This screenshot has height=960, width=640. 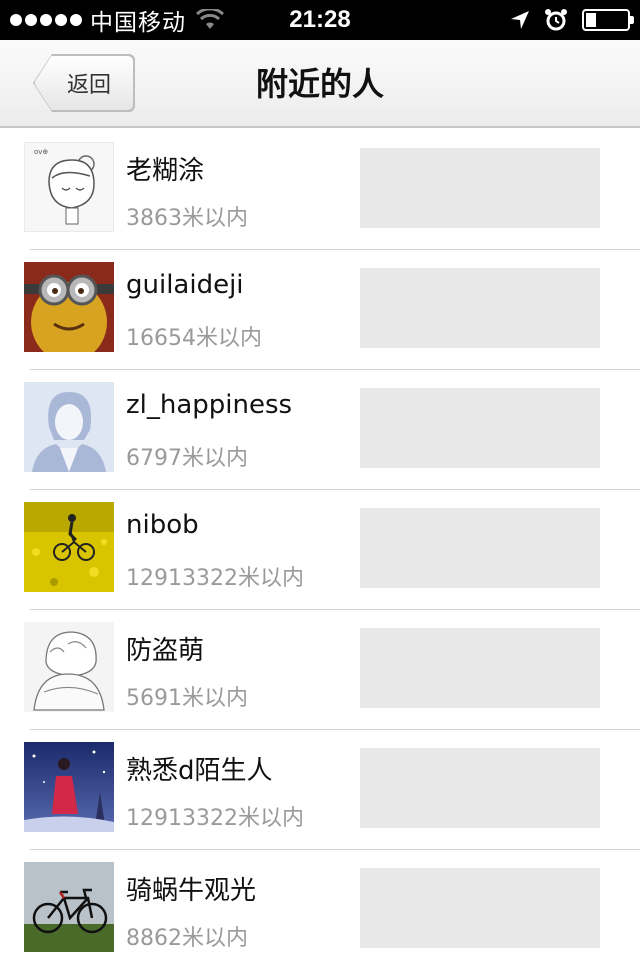 I want to click on navigation-bar: 返回 附近的人, so click(x=320, y=84).